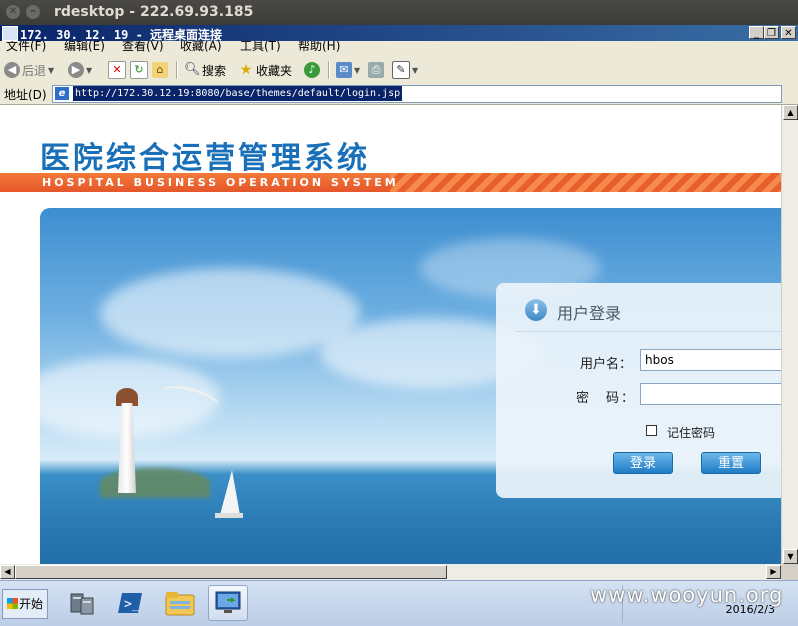 The height and width of the screenshot is (626, 798). I want to click on remember-password-label: 记住密码, so click(691, 432).